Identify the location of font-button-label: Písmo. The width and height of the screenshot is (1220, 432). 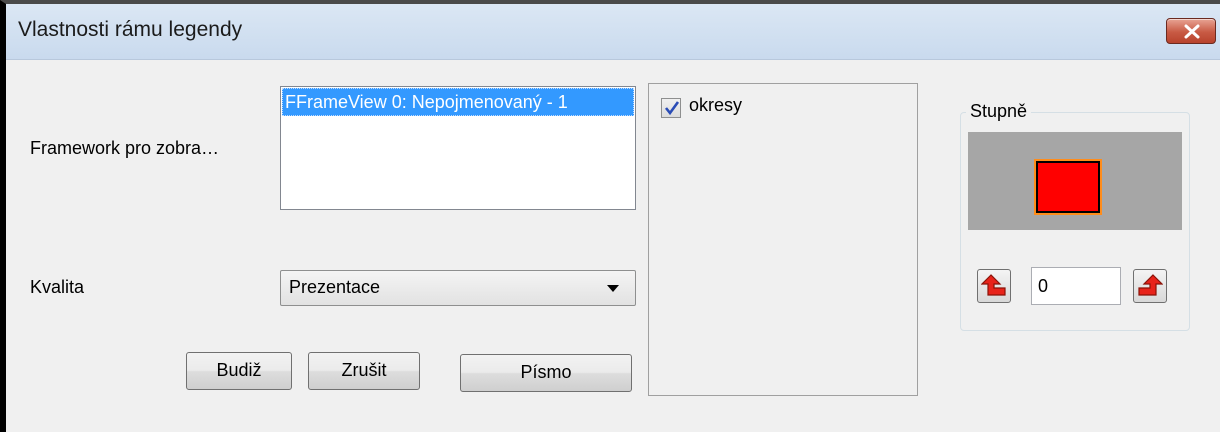
(546, 372).